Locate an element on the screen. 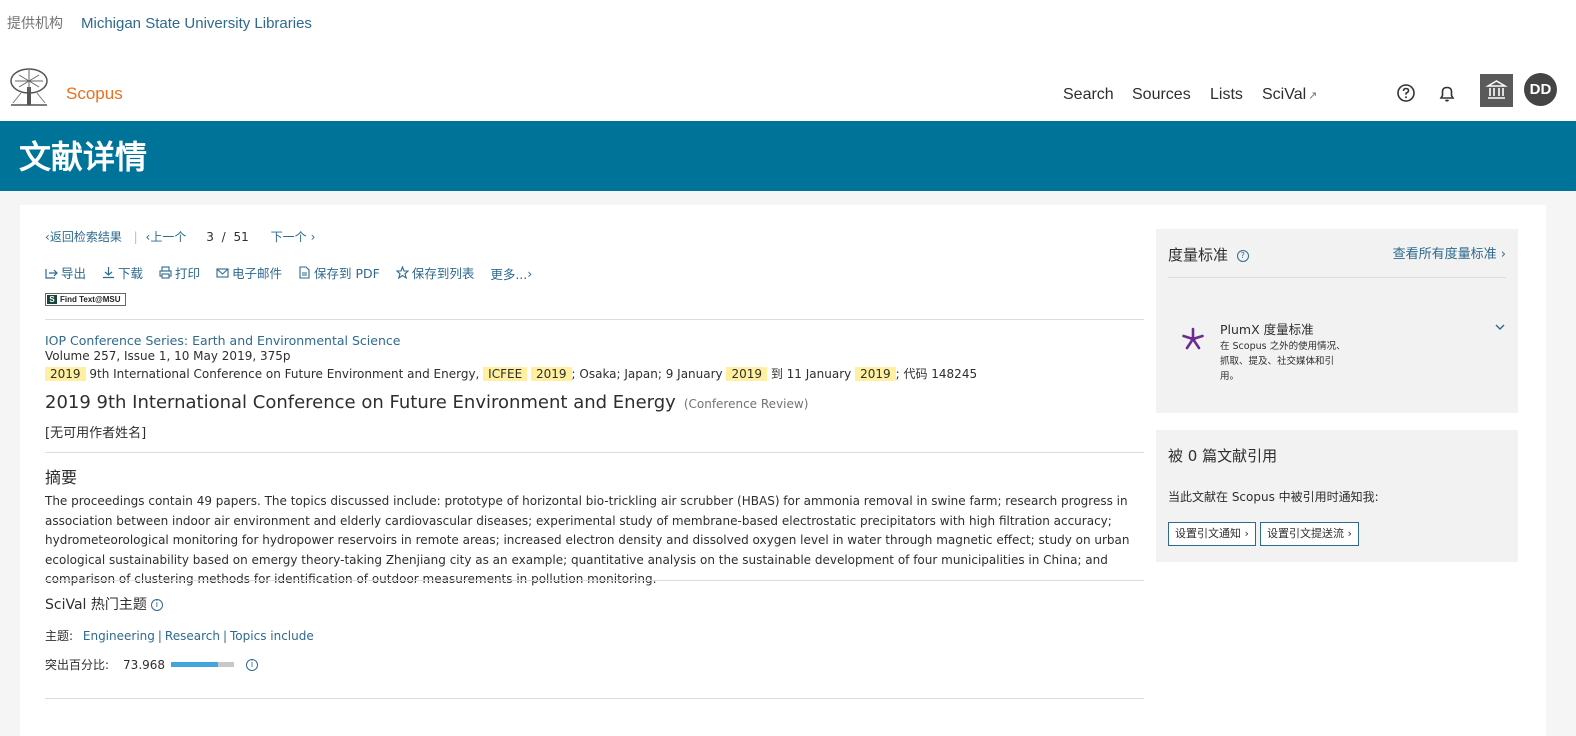  metrics-title: 度量标准 ? is located at coordinates (1208, 254).